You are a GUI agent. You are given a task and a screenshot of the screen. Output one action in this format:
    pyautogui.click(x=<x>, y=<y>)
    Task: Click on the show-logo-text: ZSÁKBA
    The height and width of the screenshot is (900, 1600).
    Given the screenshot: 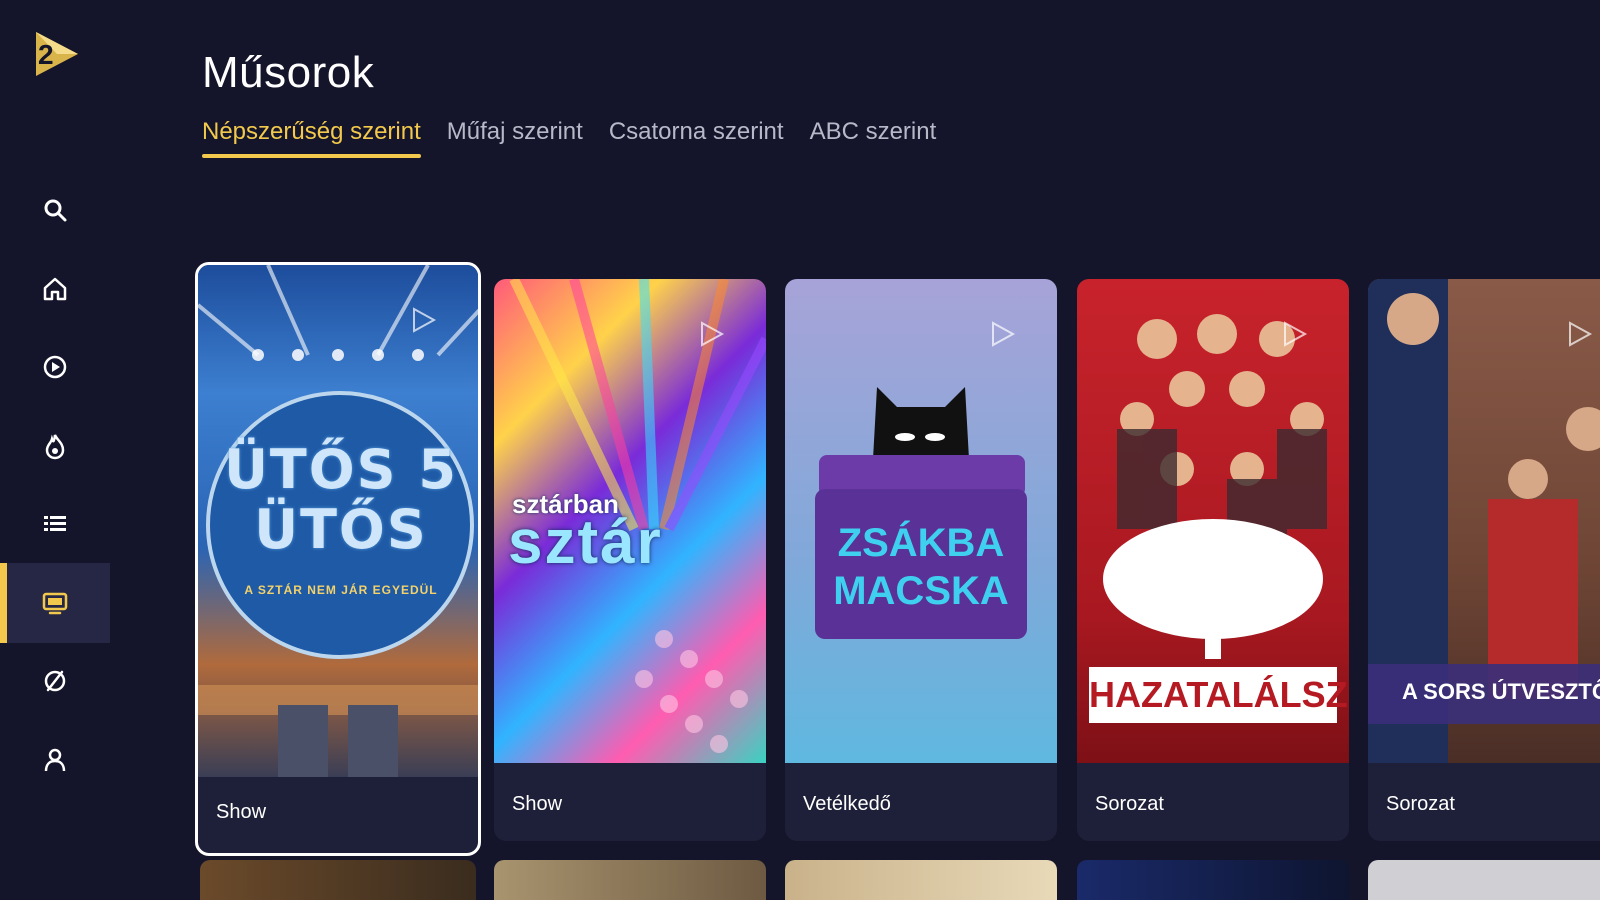 What is the action you would take?
    pyautogui.click(x=921, y=543)
    